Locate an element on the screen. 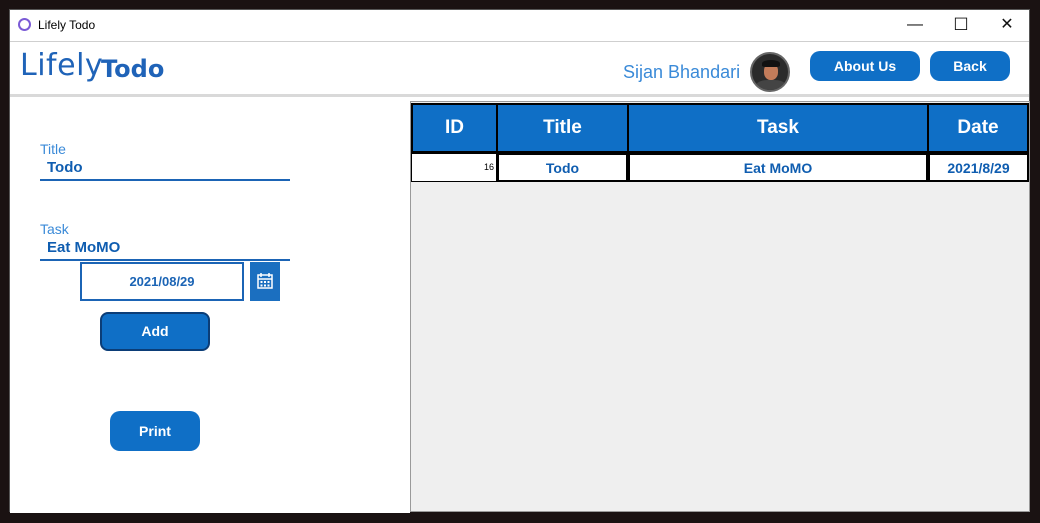 This screenshot has height=523, width=1040. close-button: ✕ is located at coordinates (1007, 25).